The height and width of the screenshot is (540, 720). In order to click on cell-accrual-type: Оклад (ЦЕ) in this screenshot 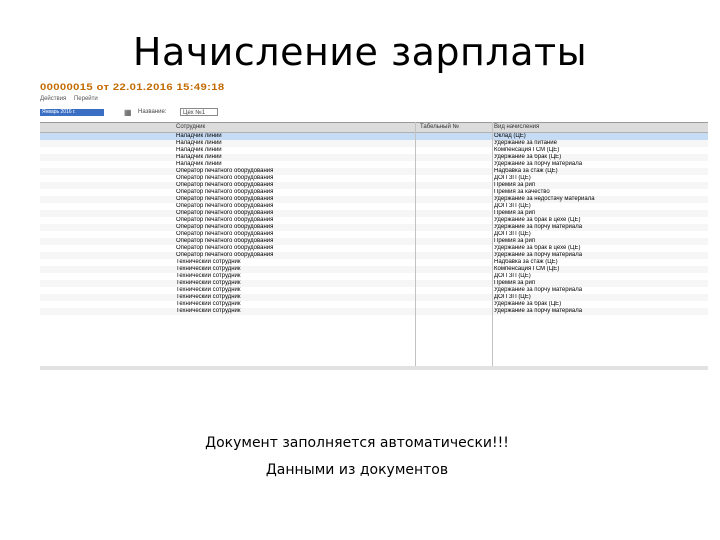, I will do `click(510, 136)`.